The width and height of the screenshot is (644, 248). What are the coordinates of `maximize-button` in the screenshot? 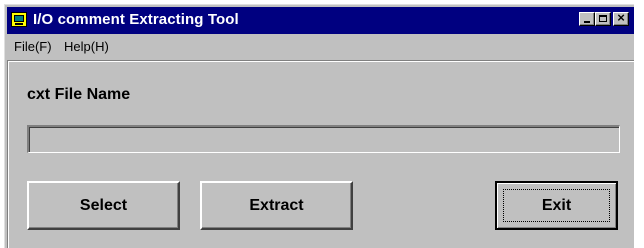 It's located at (603, 19).